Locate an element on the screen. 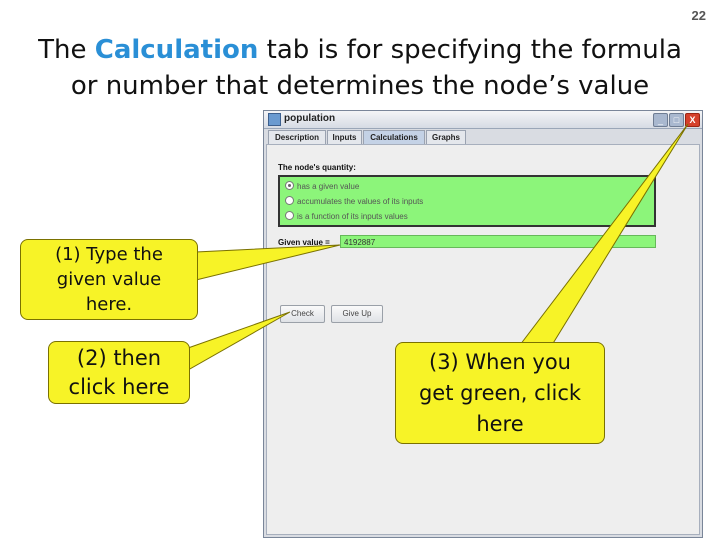 The width and height of the screenshot is (720, 540). callout-line: given value is located at coordinates (109, 279).